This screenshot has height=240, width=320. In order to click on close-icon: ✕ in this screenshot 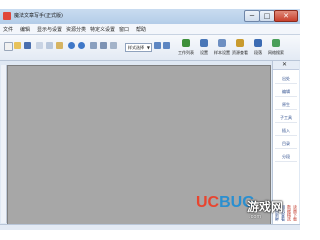, I will do `click(284, 65)`.